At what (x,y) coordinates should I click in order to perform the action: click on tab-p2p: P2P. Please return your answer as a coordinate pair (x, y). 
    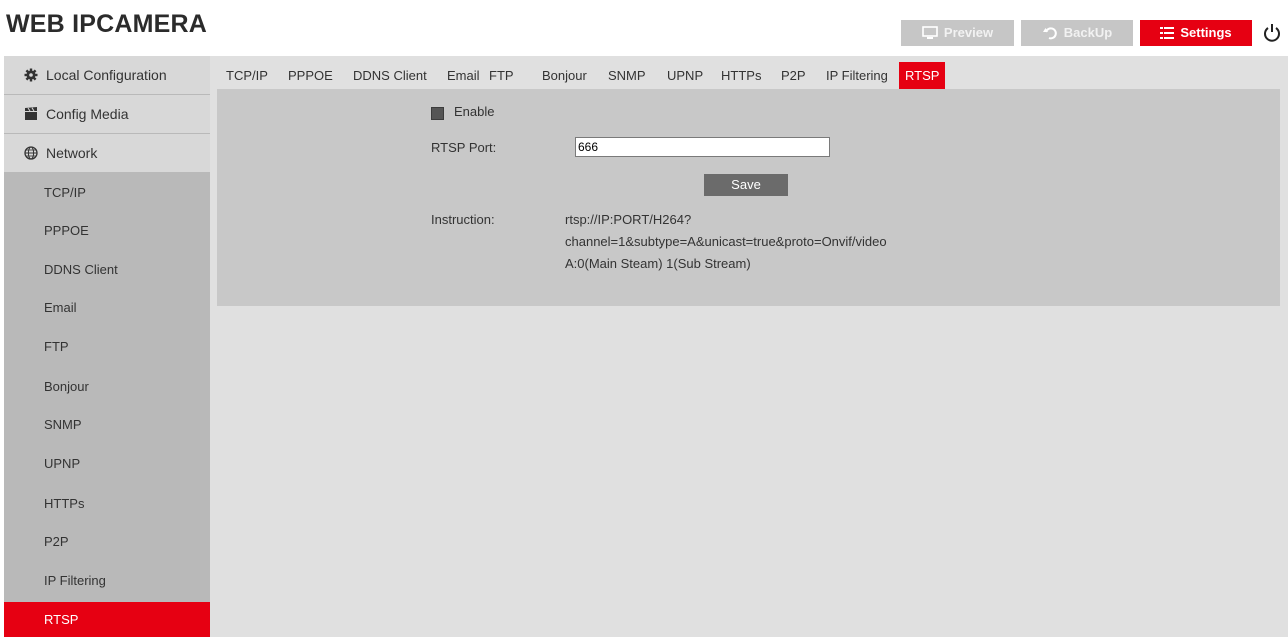
    Looking at the image, I should click on (793, 75).